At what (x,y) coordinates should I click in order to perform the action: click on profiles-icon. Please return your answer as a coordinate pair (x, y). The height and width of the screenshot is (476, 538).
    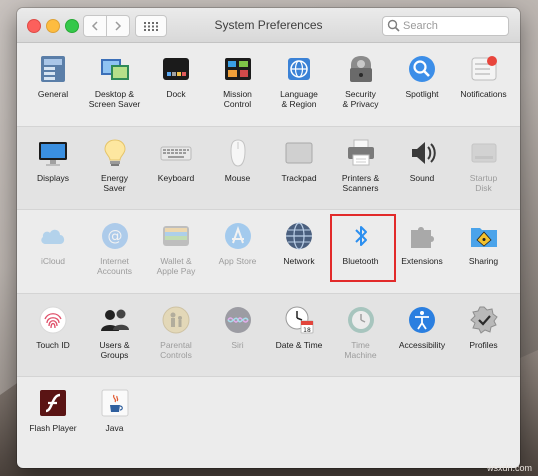
    Looking at the image, I should click on (484, 320).